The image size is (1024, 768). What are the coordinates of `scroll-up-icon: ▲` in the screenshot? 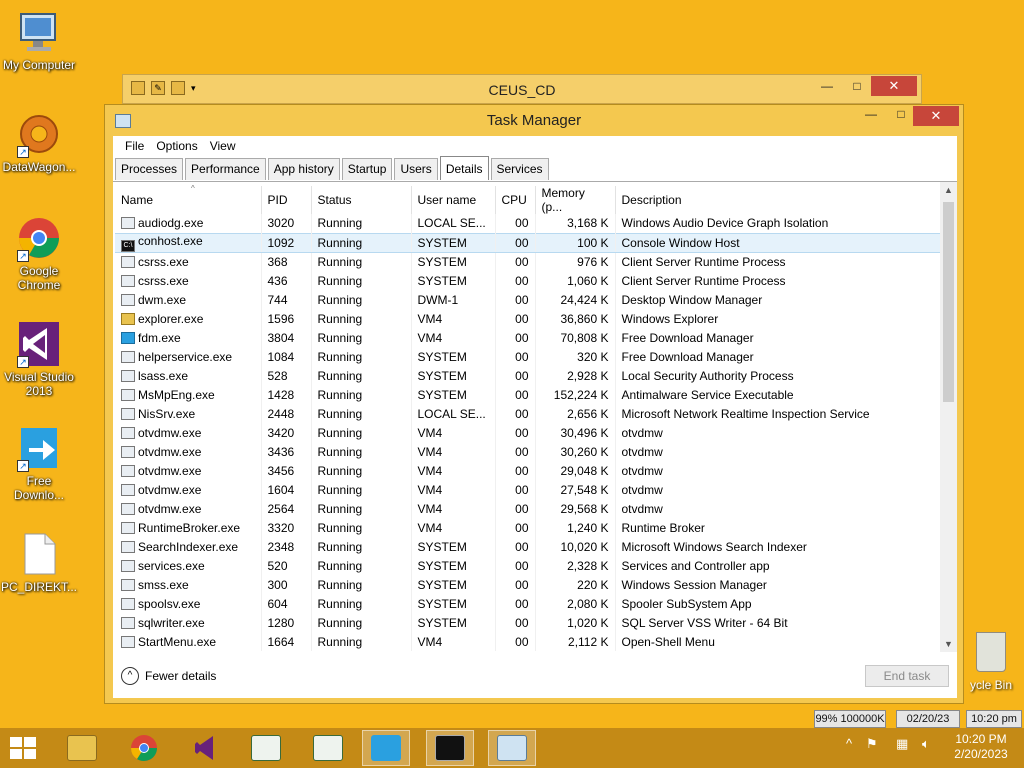 It's located at (948, 190).